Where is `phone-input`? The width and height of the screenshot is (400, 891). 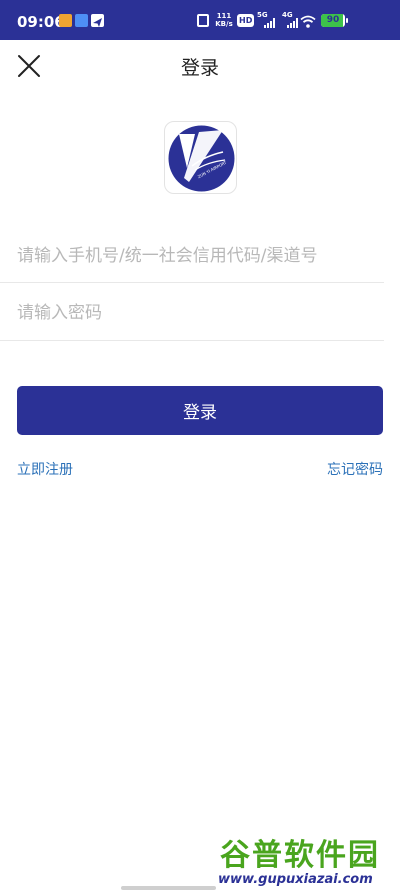 phone-input is located at coordinates (200, 256).